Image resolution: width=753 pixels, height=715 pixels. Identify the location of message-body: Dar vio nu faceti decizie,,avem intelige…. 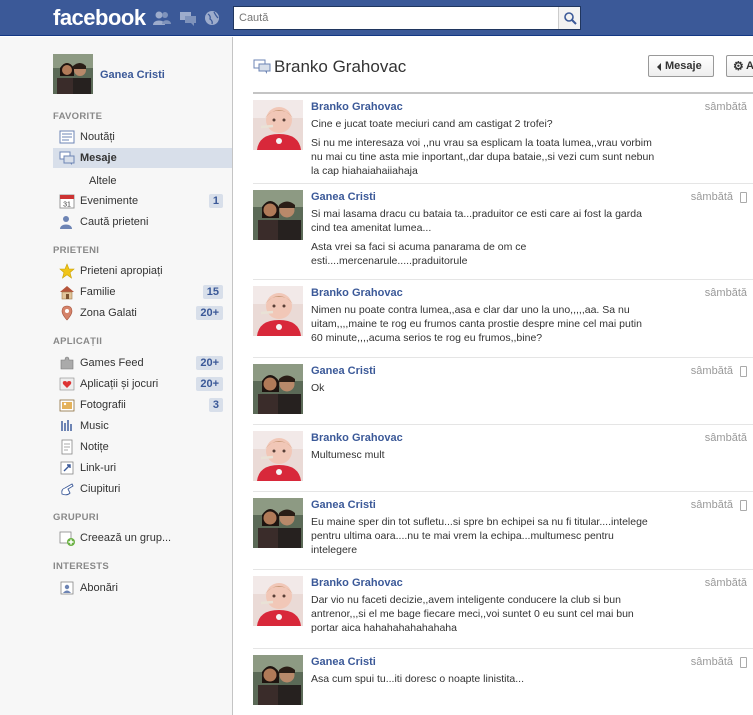
(472, 614).